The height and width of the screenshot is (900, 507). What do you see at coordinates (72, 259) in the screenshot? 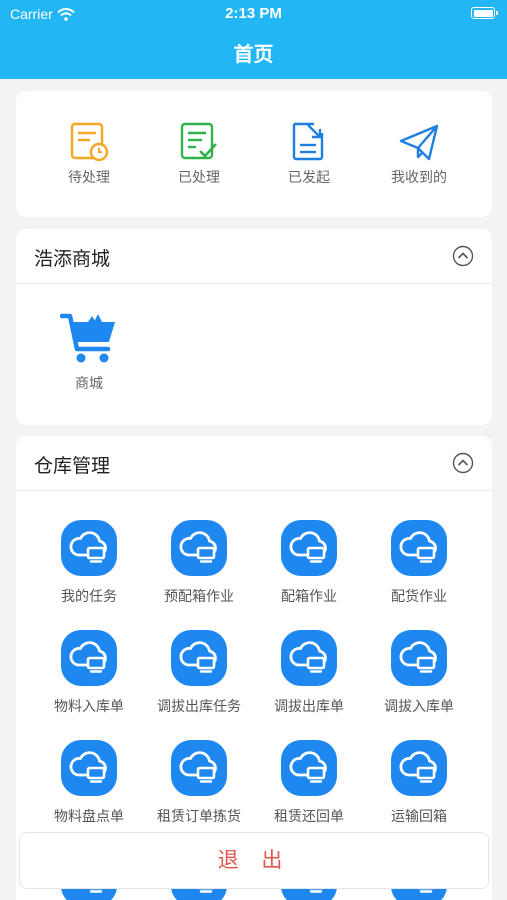
I see `mall-section-title: 浩添商城` at bounding box center [72, 259].